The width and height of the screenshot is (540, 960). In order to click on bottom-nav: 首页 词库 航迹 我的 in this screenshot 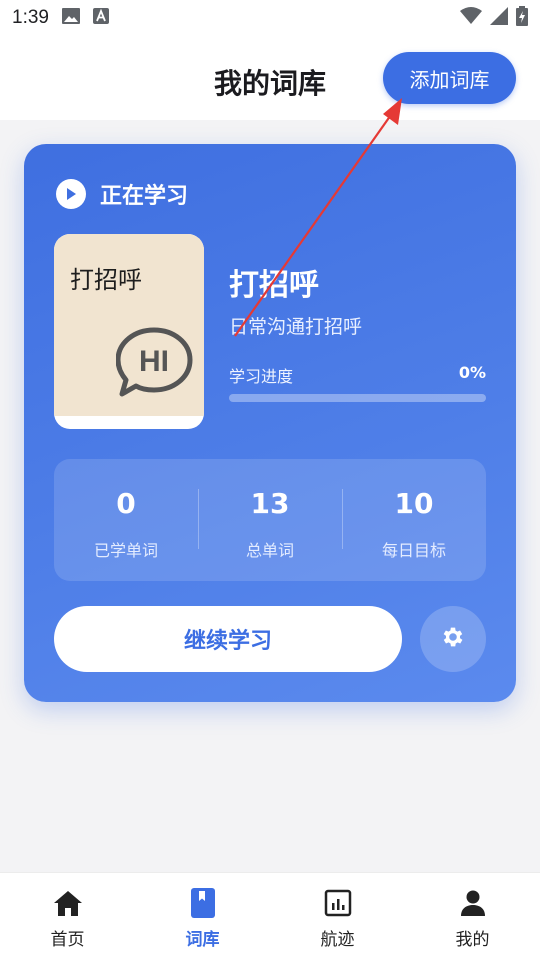, I will do `click(270, 916)`.